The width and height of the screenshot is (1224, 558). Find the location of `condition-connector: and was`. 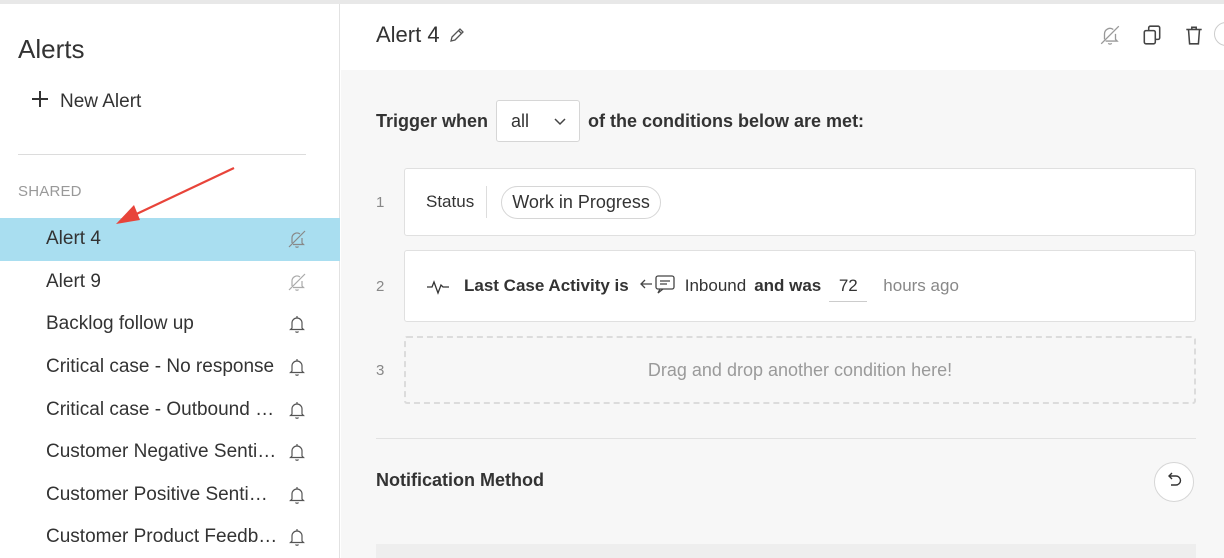

condition-connector: and was is located at coordinates (788, 285).